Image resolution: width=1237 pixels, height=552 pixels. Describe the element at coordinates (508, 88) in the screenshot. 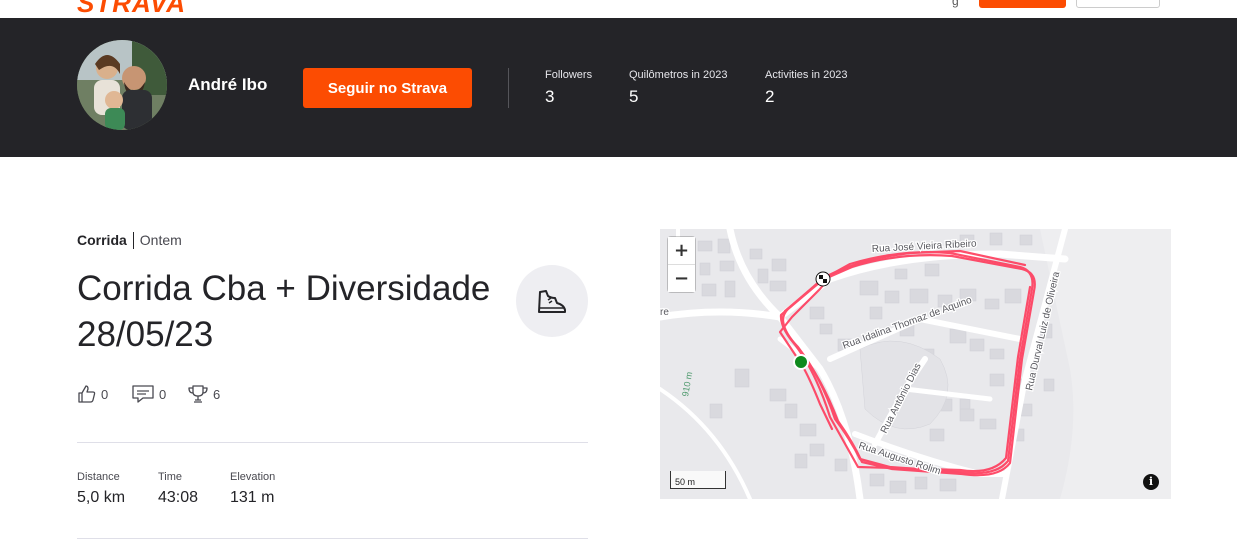

I see `header-divider` at that location.